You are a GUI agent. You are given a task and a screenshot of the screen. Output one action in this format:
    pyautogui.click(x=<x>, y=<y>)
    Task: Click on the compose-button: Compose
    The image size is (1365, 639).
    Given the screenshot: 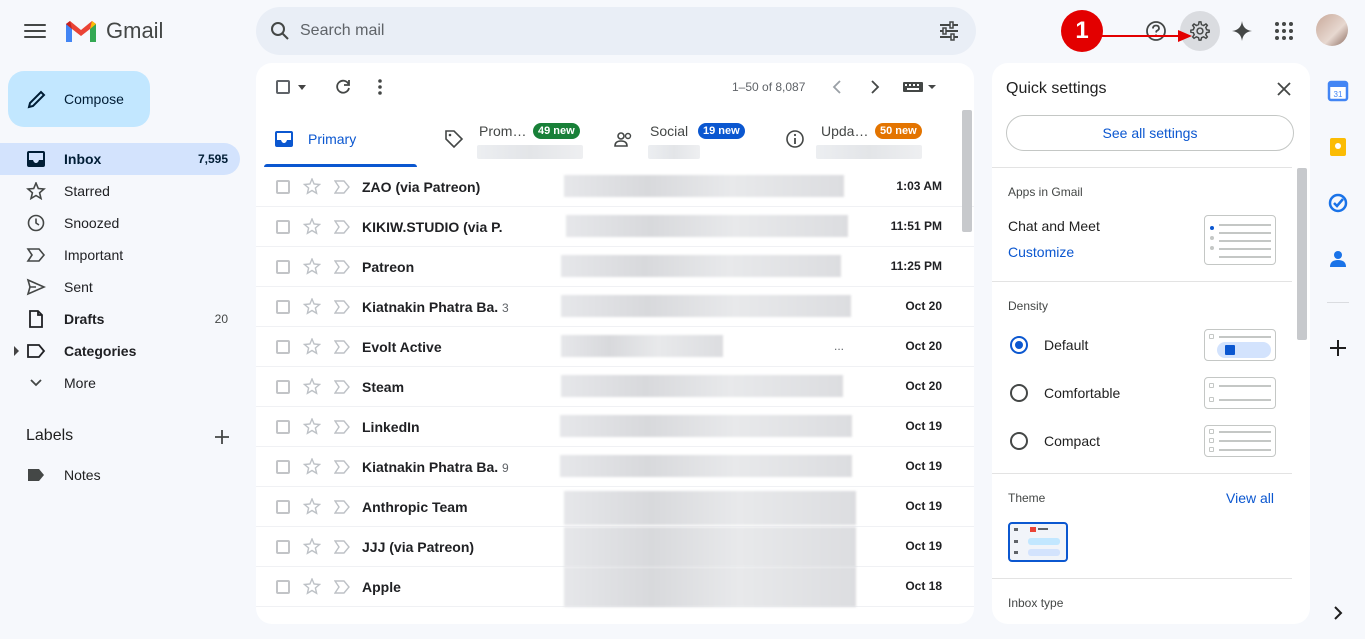 What is the action you would take?
    pyautogui.click(x=79, y=99)
    